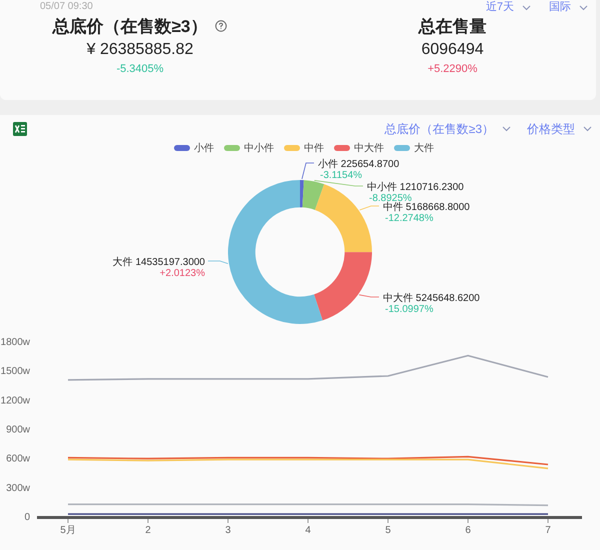  I want to click on change-percent: +5.2290%, so click(453, 69).